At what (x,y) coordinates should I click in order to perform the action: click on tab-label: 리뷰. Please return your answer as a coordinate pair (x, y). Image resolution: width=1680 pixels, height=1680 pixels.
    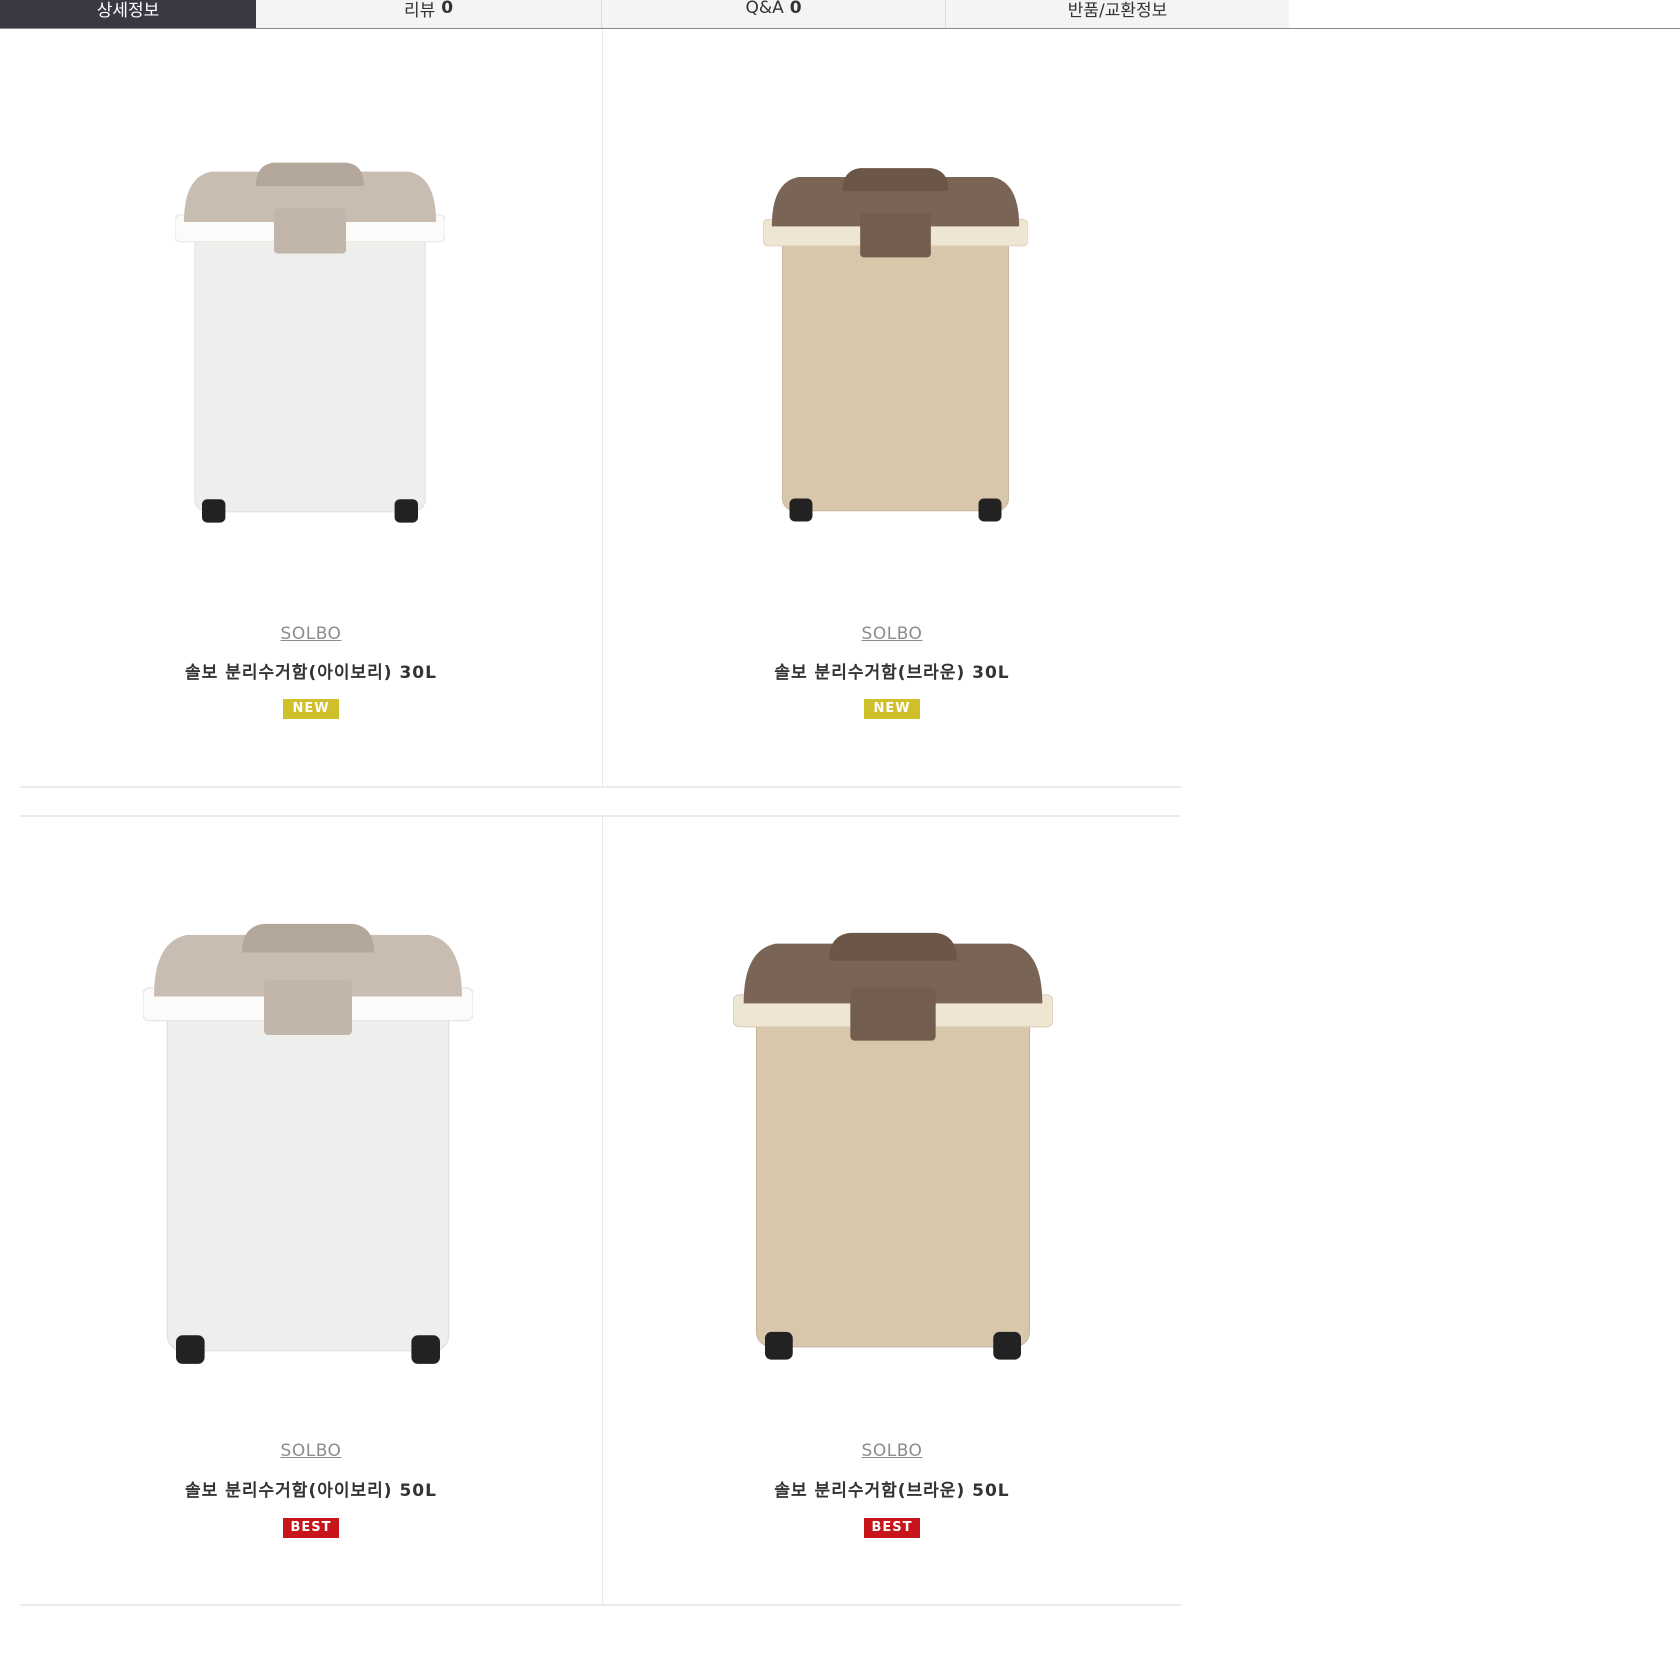
    Looking at the image, I should click on (419, 10).